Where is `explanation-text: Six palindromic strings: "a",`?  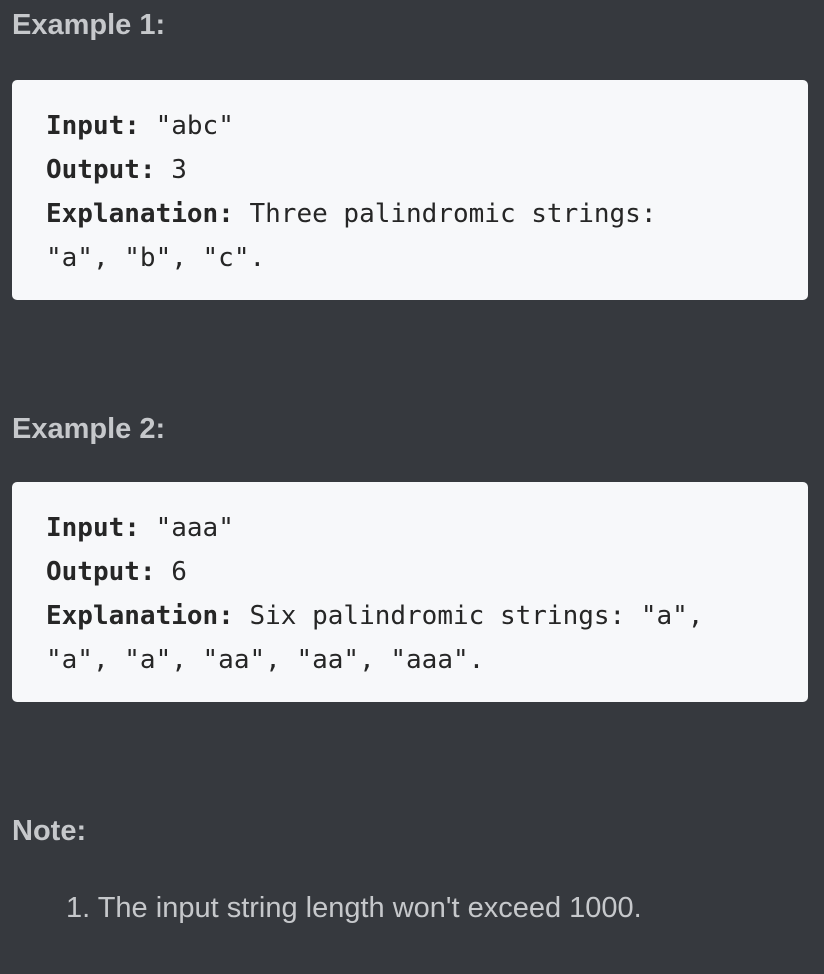 explanation-text: Six palindromic strings: "a", is located at coordinates (468, 616).